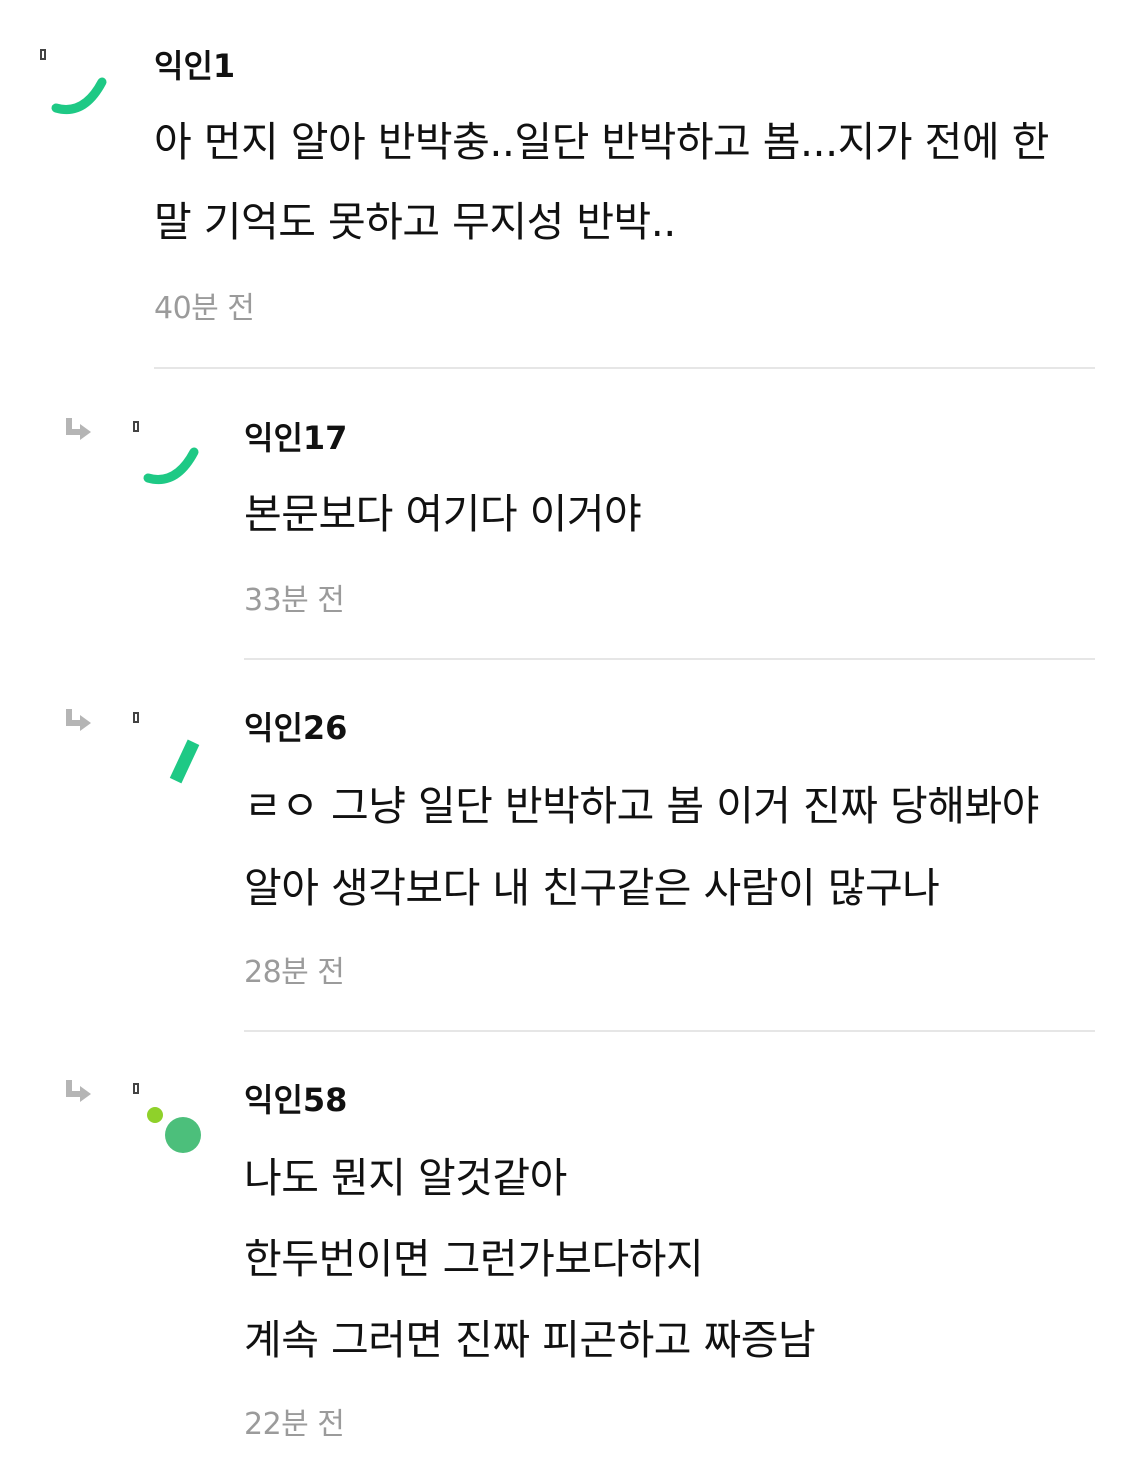  Describe the element at coordinates (172, 1132) in the screenshot. I see `green-dots-avatar-icon` at that location.